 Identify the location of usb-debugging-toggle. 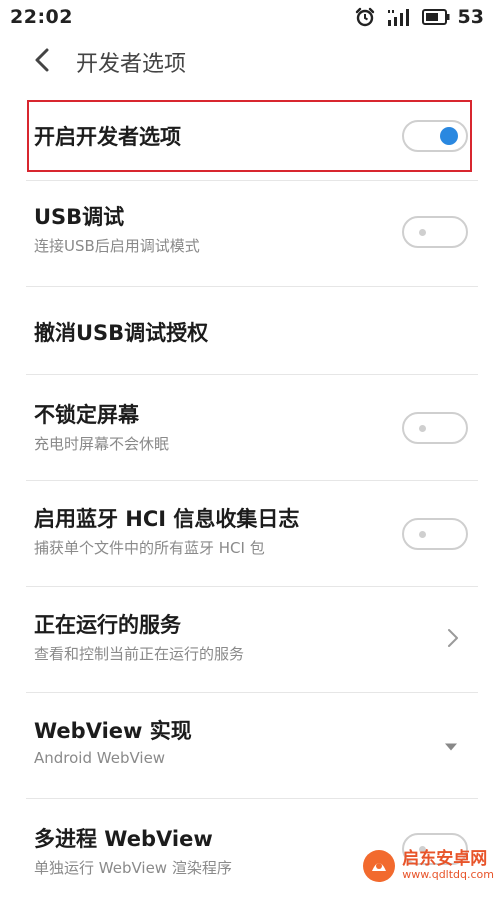
(435, 232).